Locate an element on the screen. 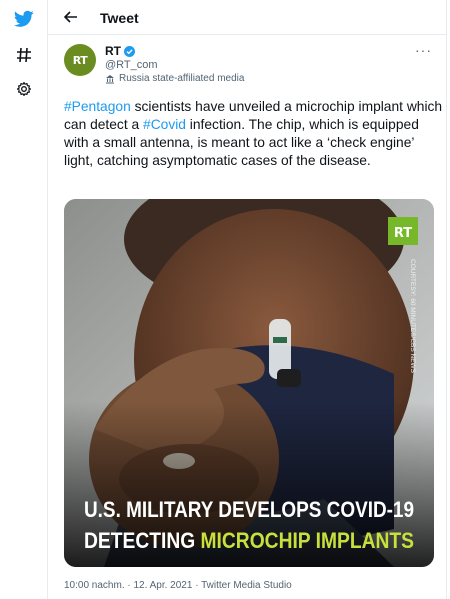  state-media-label: Russia state-affiliated media is located at coordinates (174, 78).